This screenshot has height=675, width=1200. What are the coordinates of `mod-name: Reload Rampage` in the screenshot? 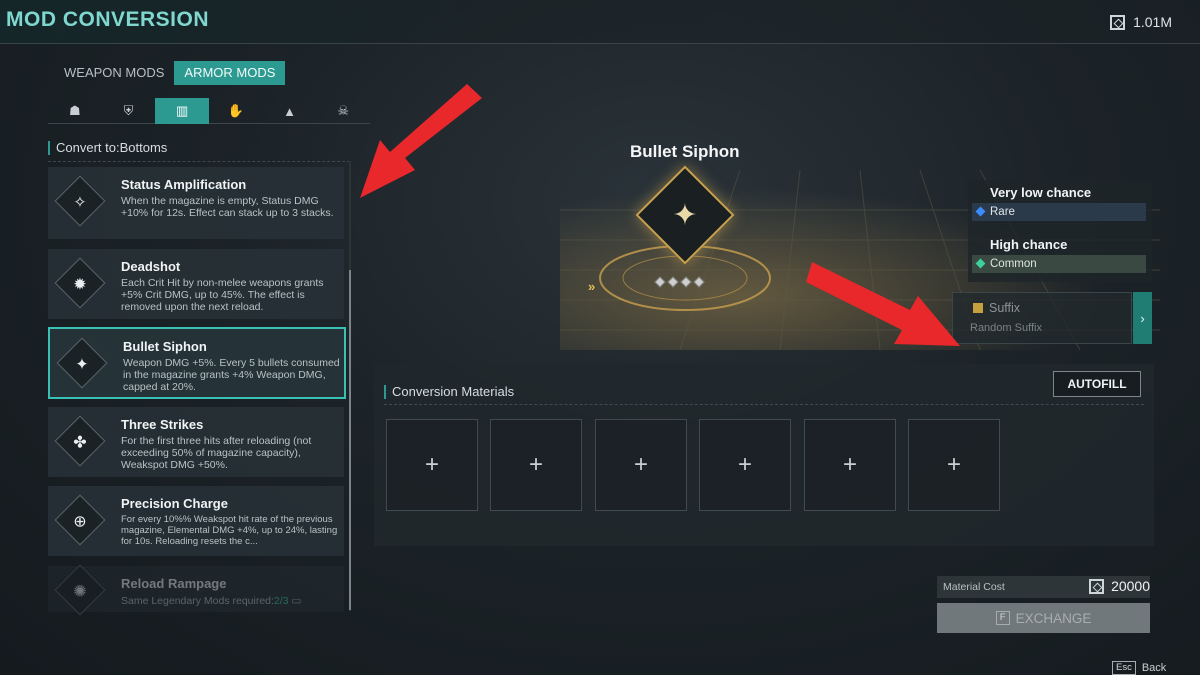 It's located at (174, 583).